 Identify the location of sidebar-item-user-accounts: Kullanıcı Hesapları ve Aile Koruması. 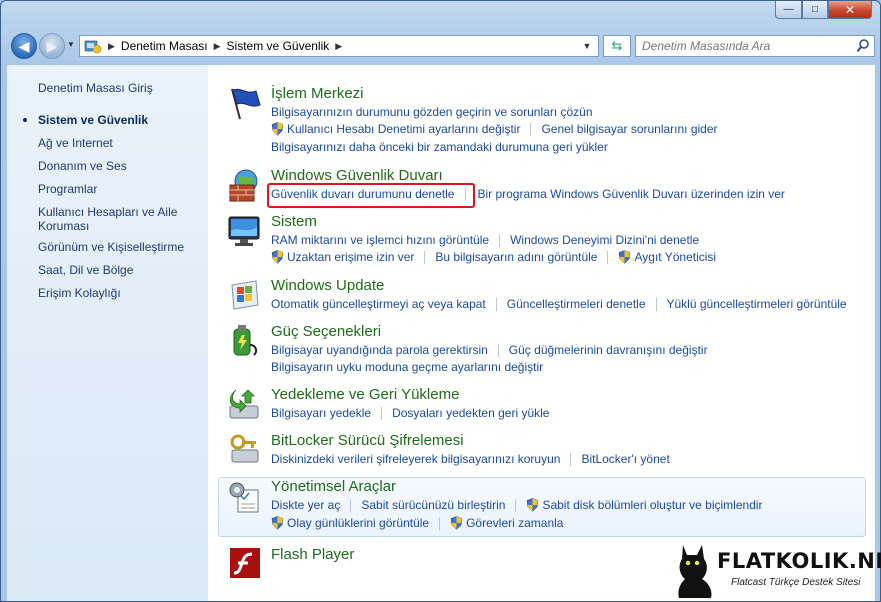
(120, 219).